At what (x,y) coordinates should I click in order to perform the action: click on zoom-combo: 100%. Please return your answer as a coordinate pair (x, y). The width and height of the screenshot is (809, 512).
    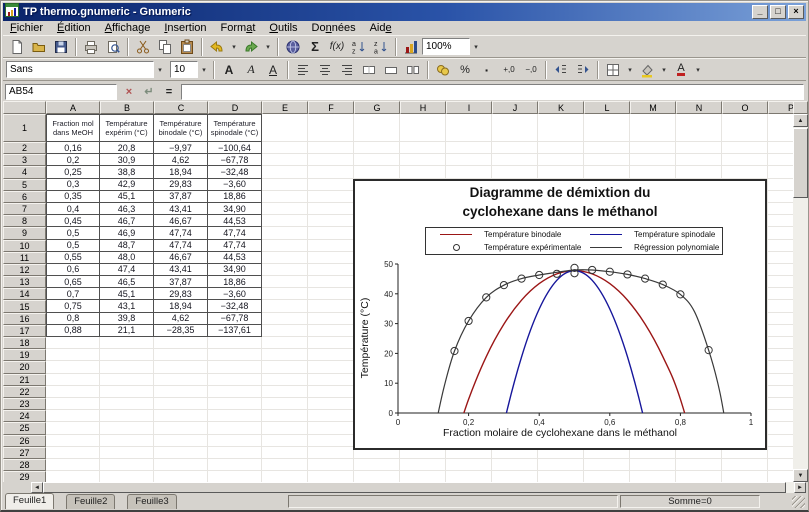
    Looking at the image, I should click on (446, 46).